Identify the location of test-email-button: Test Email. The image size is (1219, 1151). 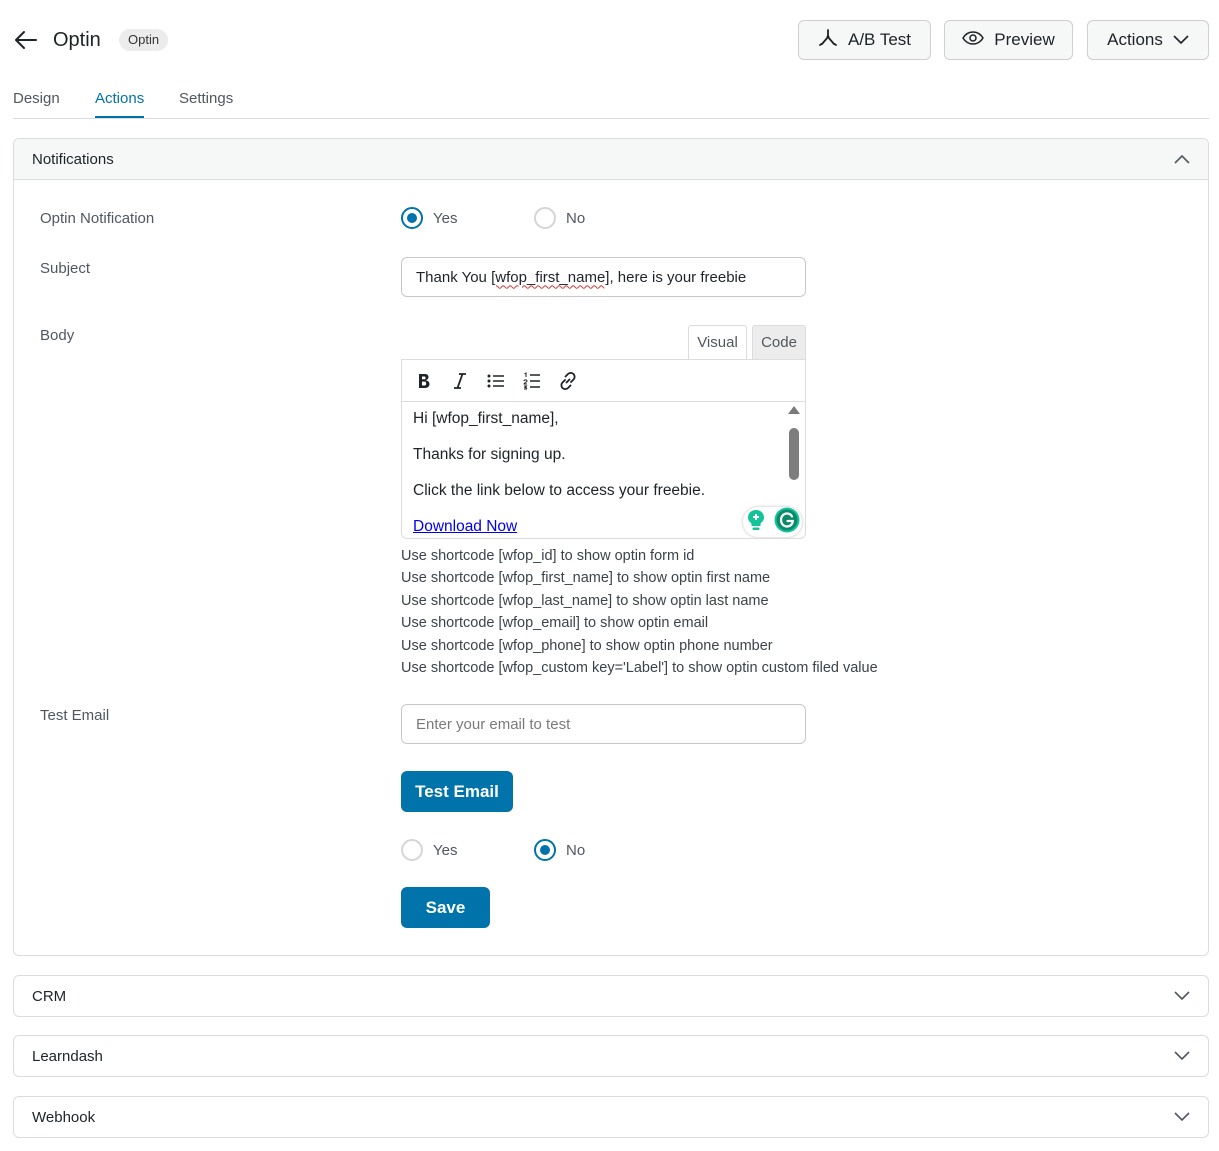
(457, 791).